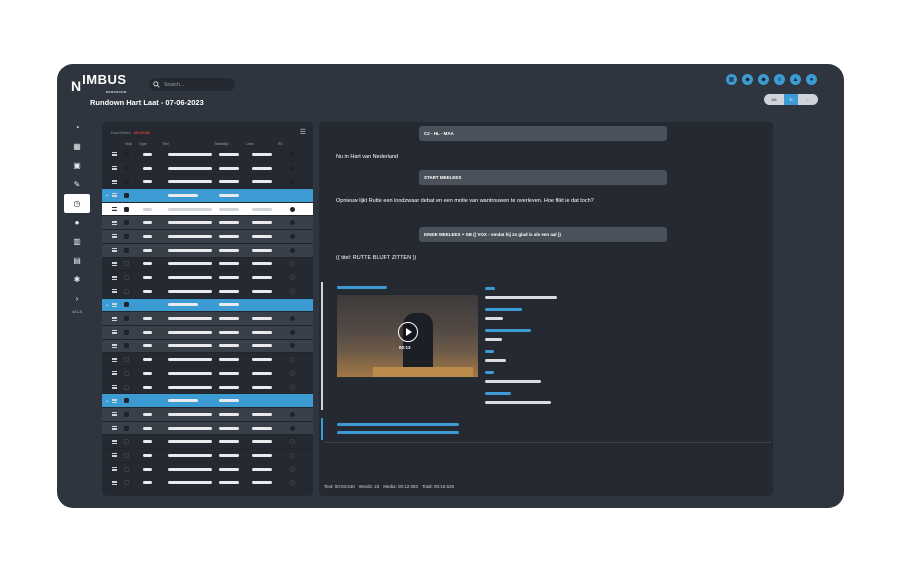  What do you see at coordinates (77, 165) in the screenshot?
I see `calendar-icon: ▣` at bounding box center [77, 165].